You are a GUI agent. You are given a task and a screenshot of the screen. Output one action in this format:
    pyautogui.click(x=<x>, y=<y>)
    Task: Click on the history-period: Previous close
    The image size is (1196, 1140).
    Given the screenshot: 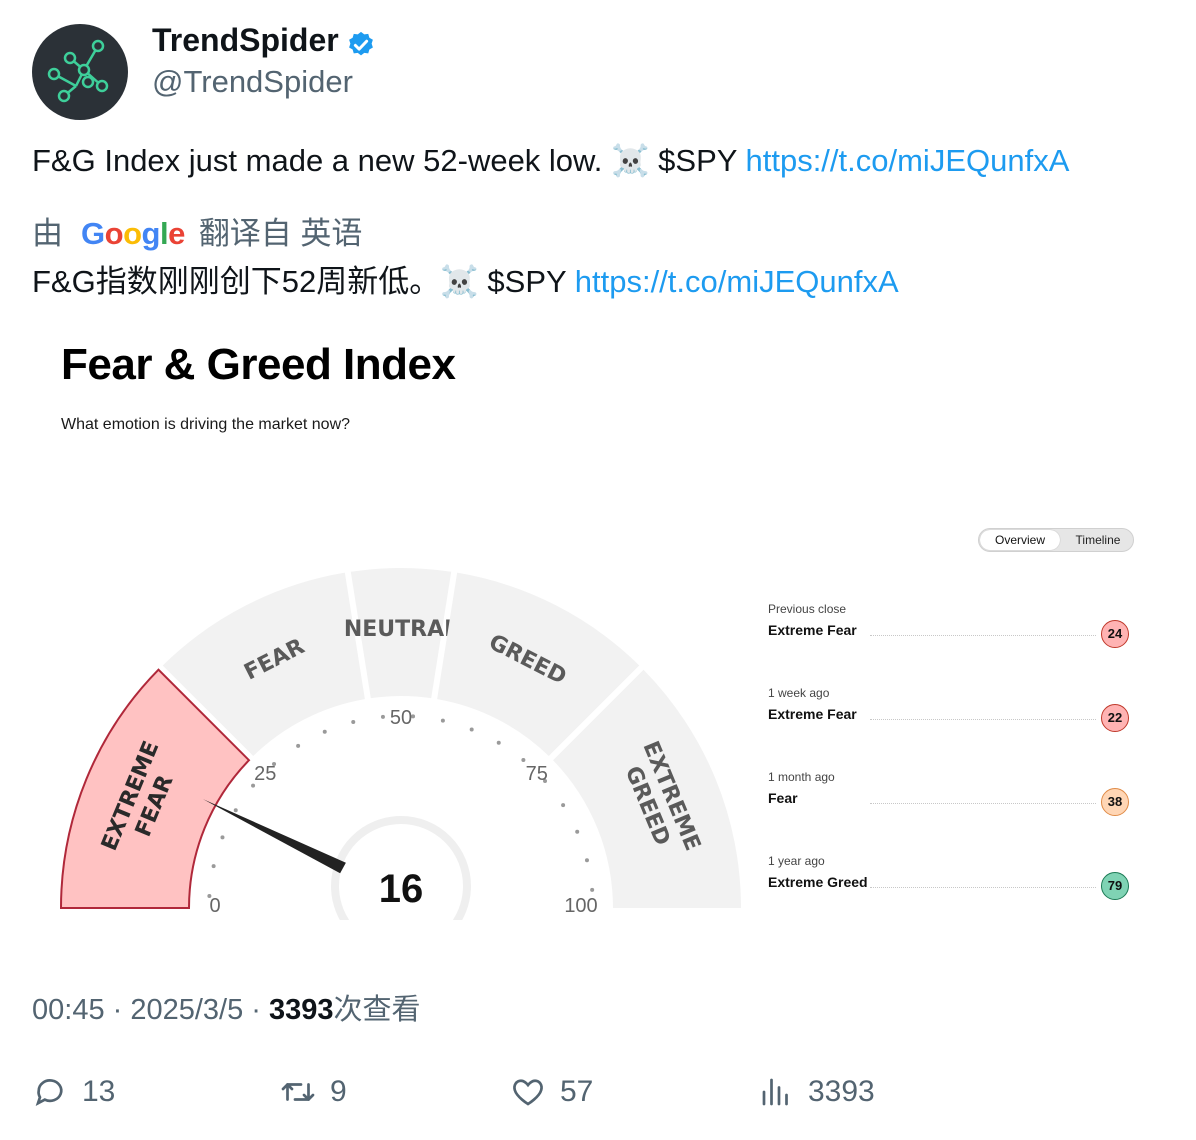 What is the action you would take?
    pyautogui.click(x=807, y=609)
    